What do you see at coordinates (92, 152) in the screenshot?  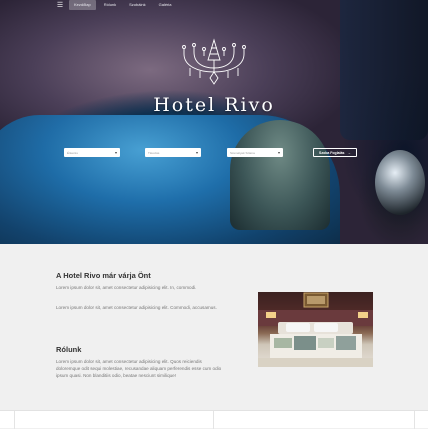 I see `arrival-date-field: Érkezés ▾` at bounding box center [92, 152].